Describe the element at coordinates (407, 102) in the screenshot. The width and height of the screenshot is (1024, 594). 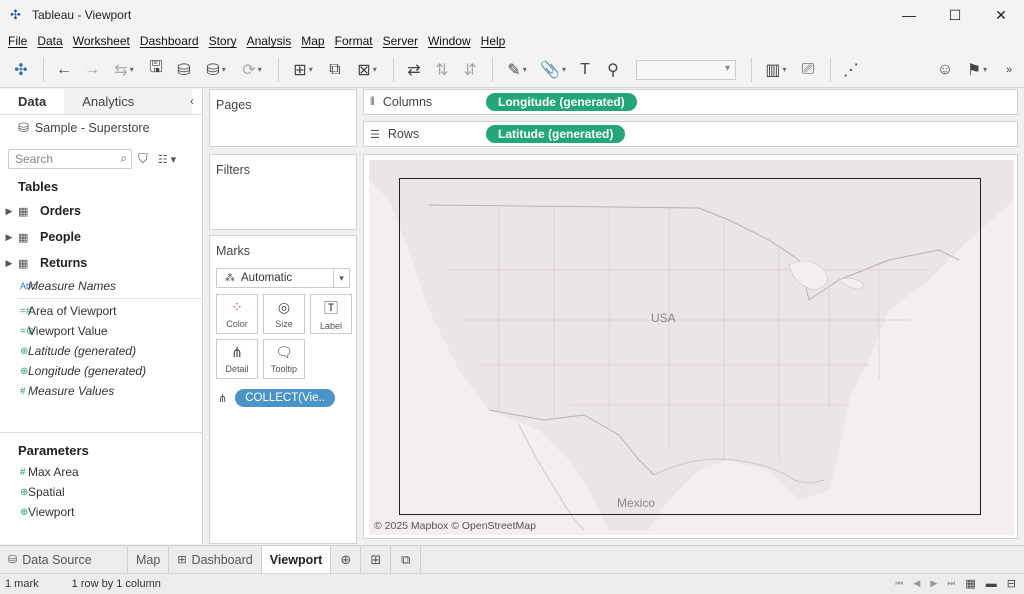
I see `columns-label: Columns` at that location.